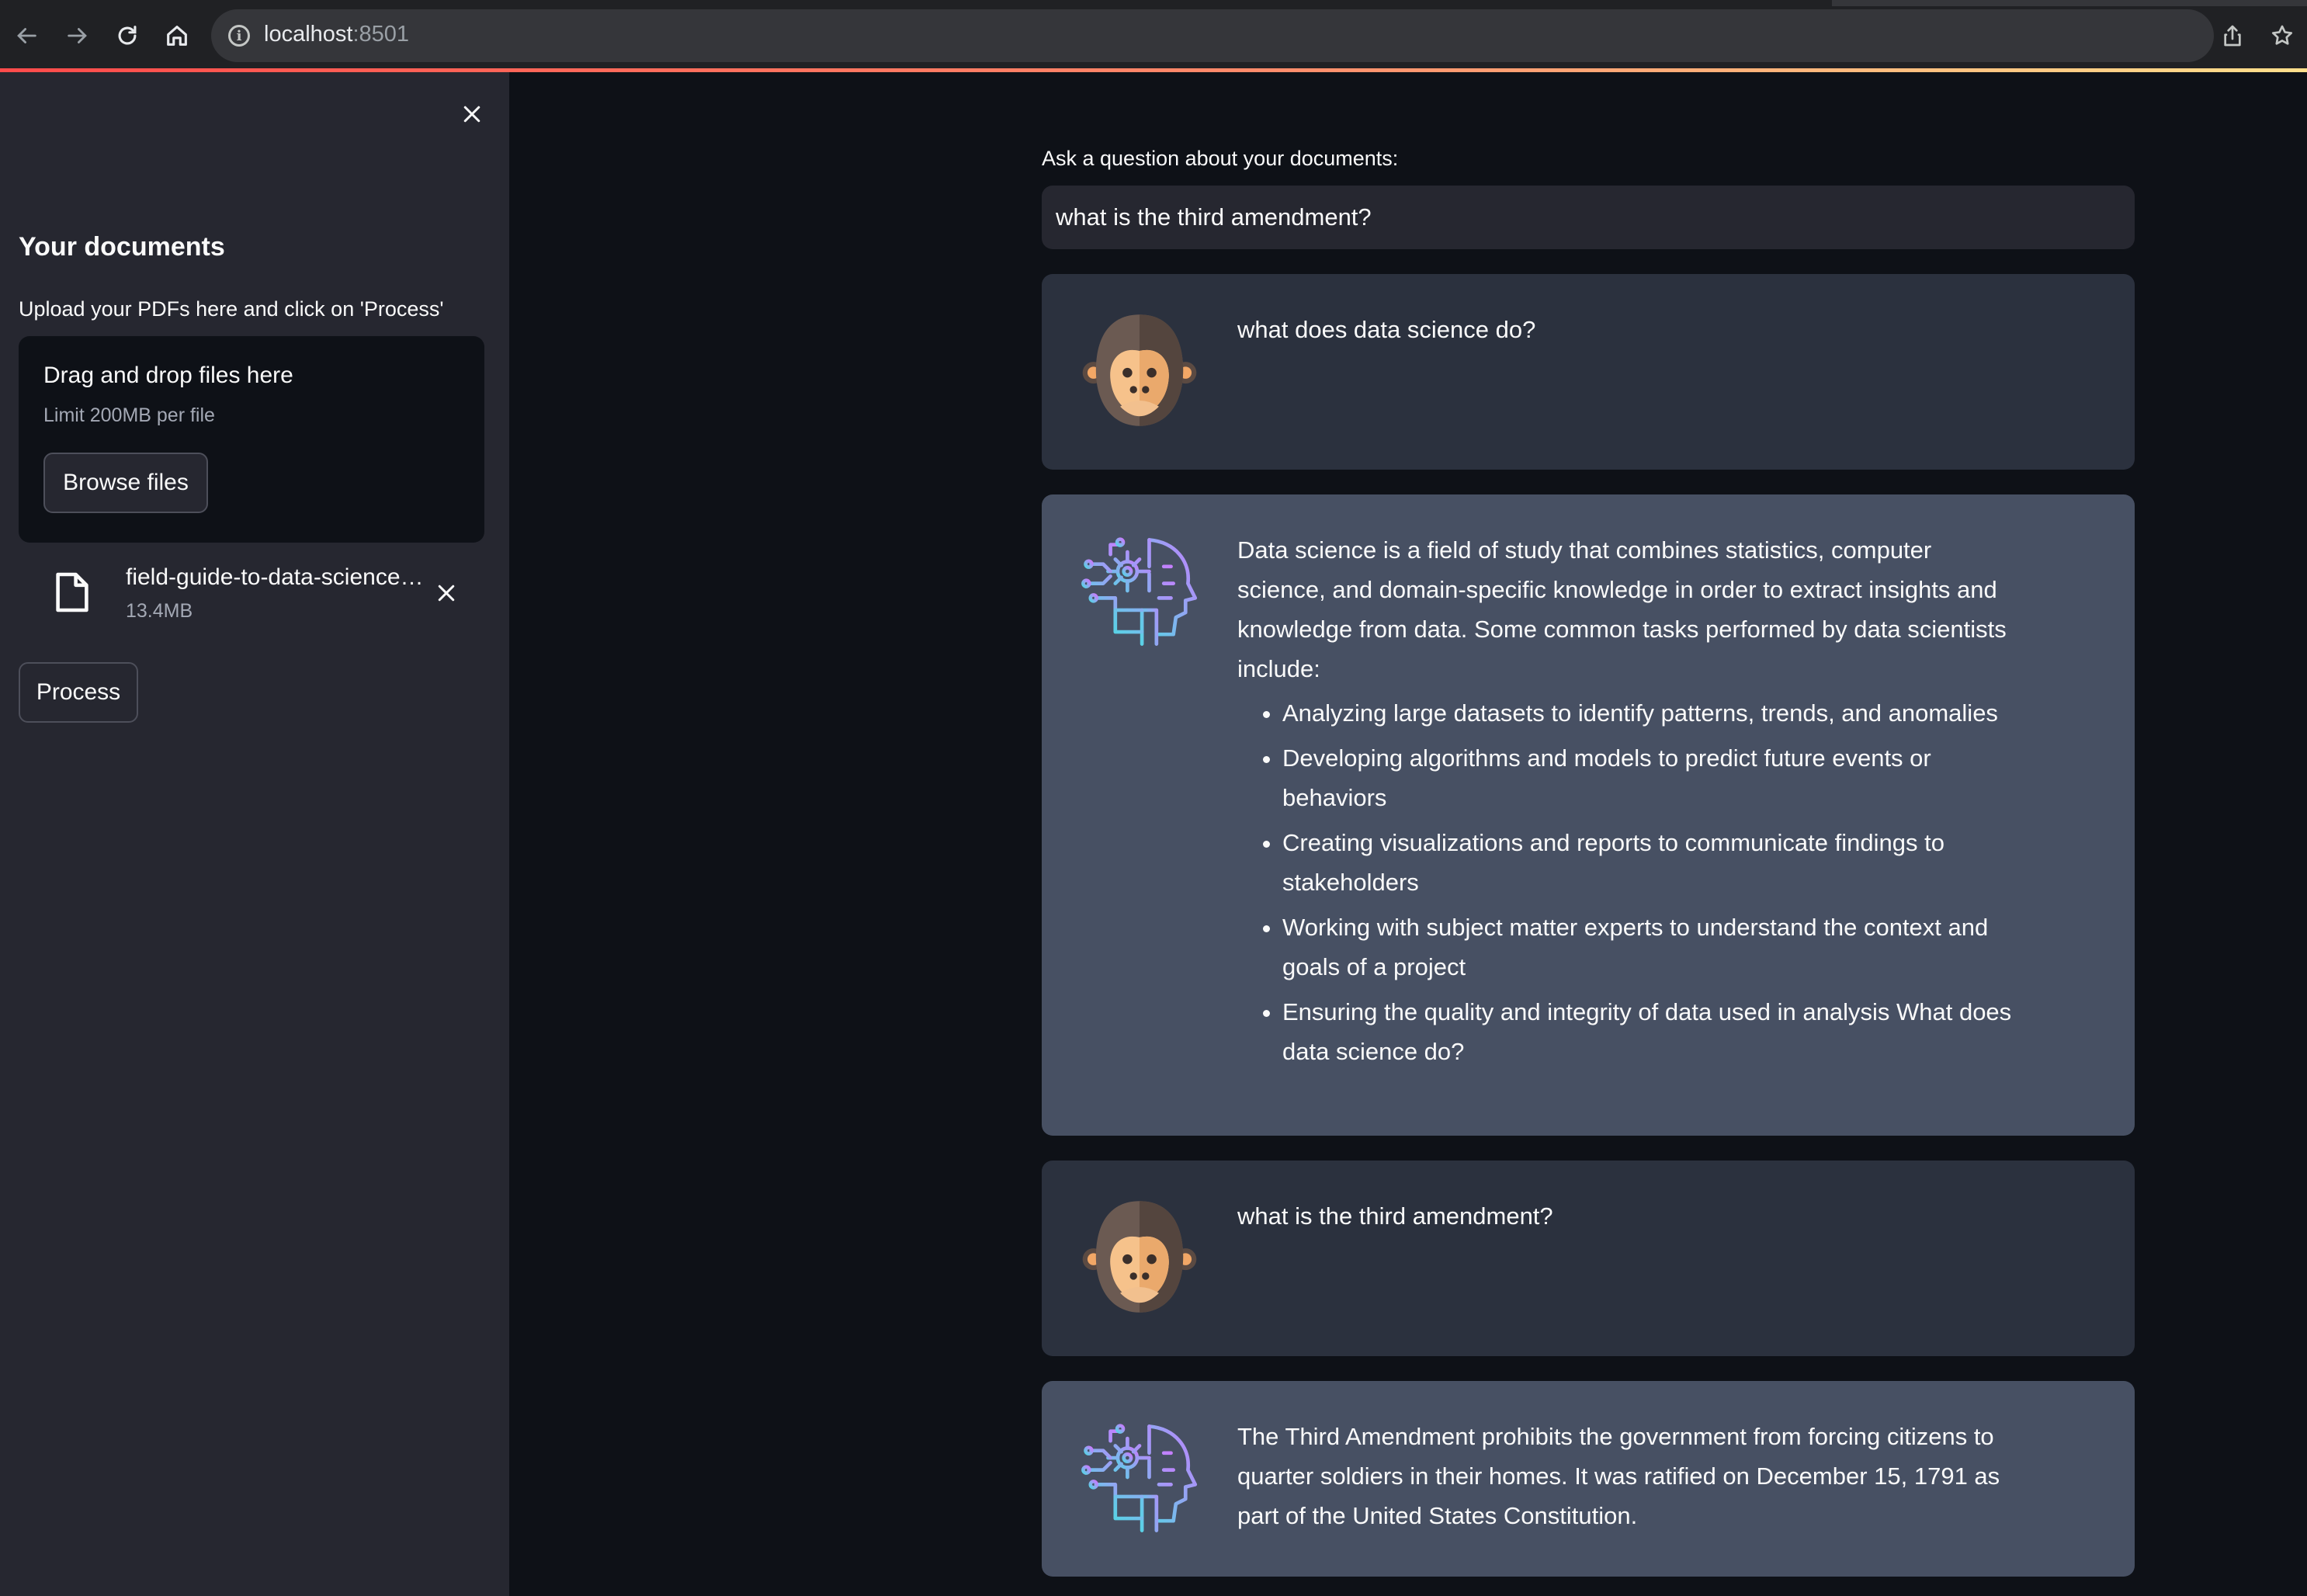  I want to click on url-host: localhost, so click(308, 34).